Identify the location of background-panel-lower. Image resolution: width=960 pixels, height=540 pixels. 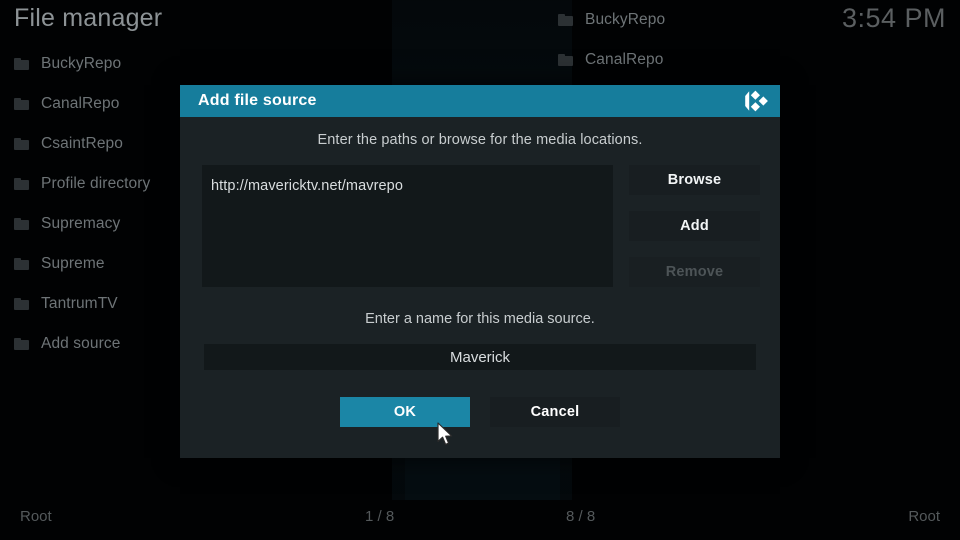
(482, 477).